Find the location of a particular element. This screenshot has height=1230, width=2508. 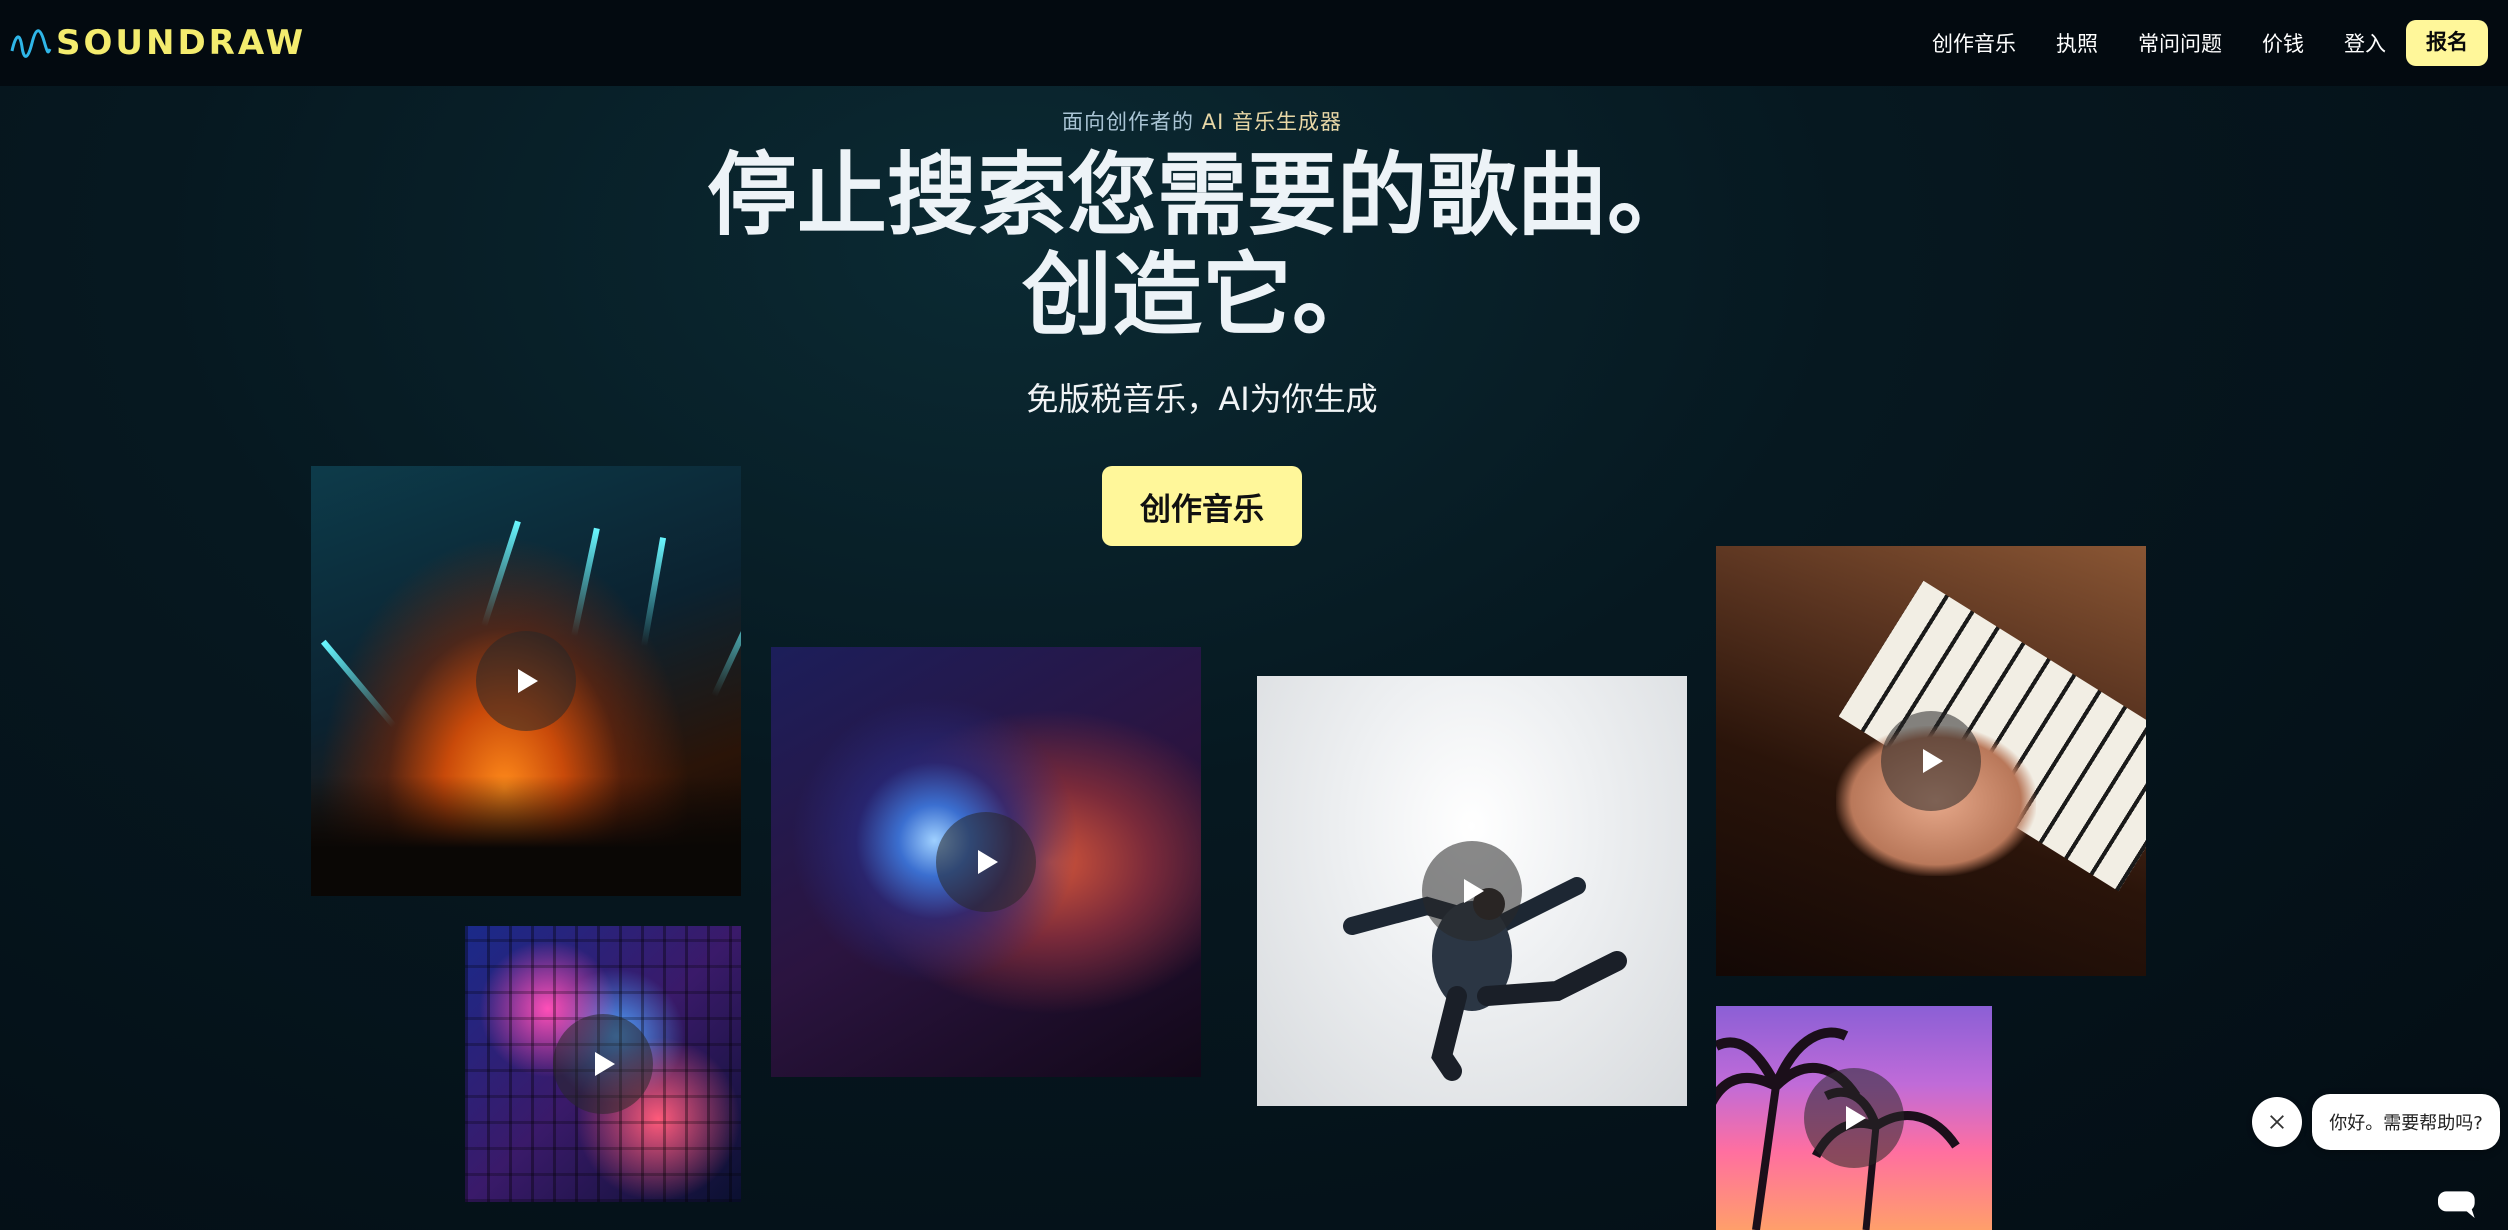

hero-title-line1: 停止搜索您需要的歌曲。 is located at coordinates (1202, 195).